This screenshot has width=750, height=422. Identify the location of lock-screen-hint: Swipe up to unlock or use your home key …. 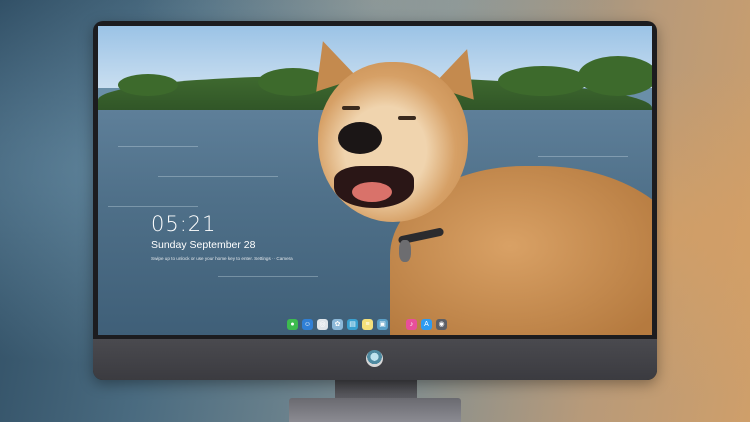
(222, 258).